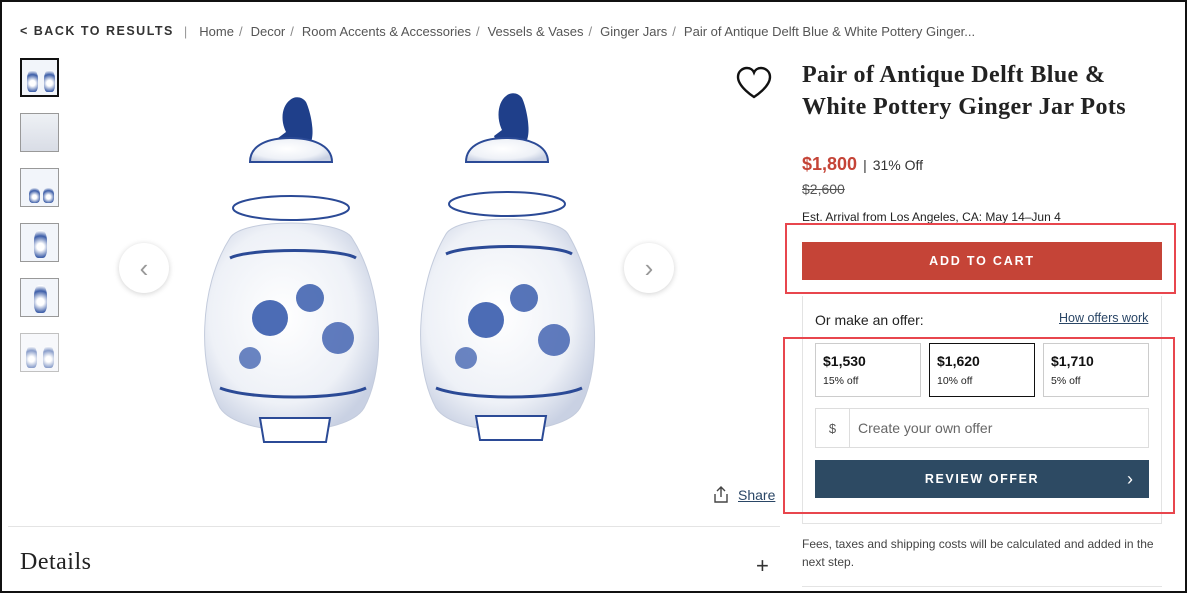  I want to click on currency-symbol: $, so click(833, 428).